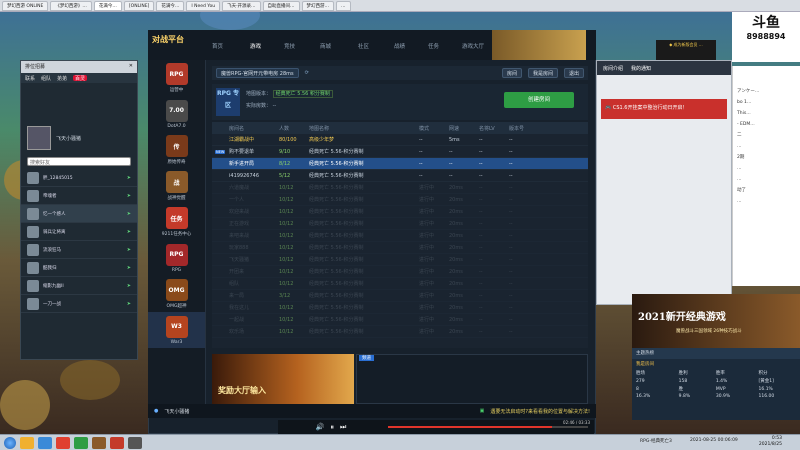 The image size is (800, 450). I want to click on nav-item: 商城, so click(325, 46).